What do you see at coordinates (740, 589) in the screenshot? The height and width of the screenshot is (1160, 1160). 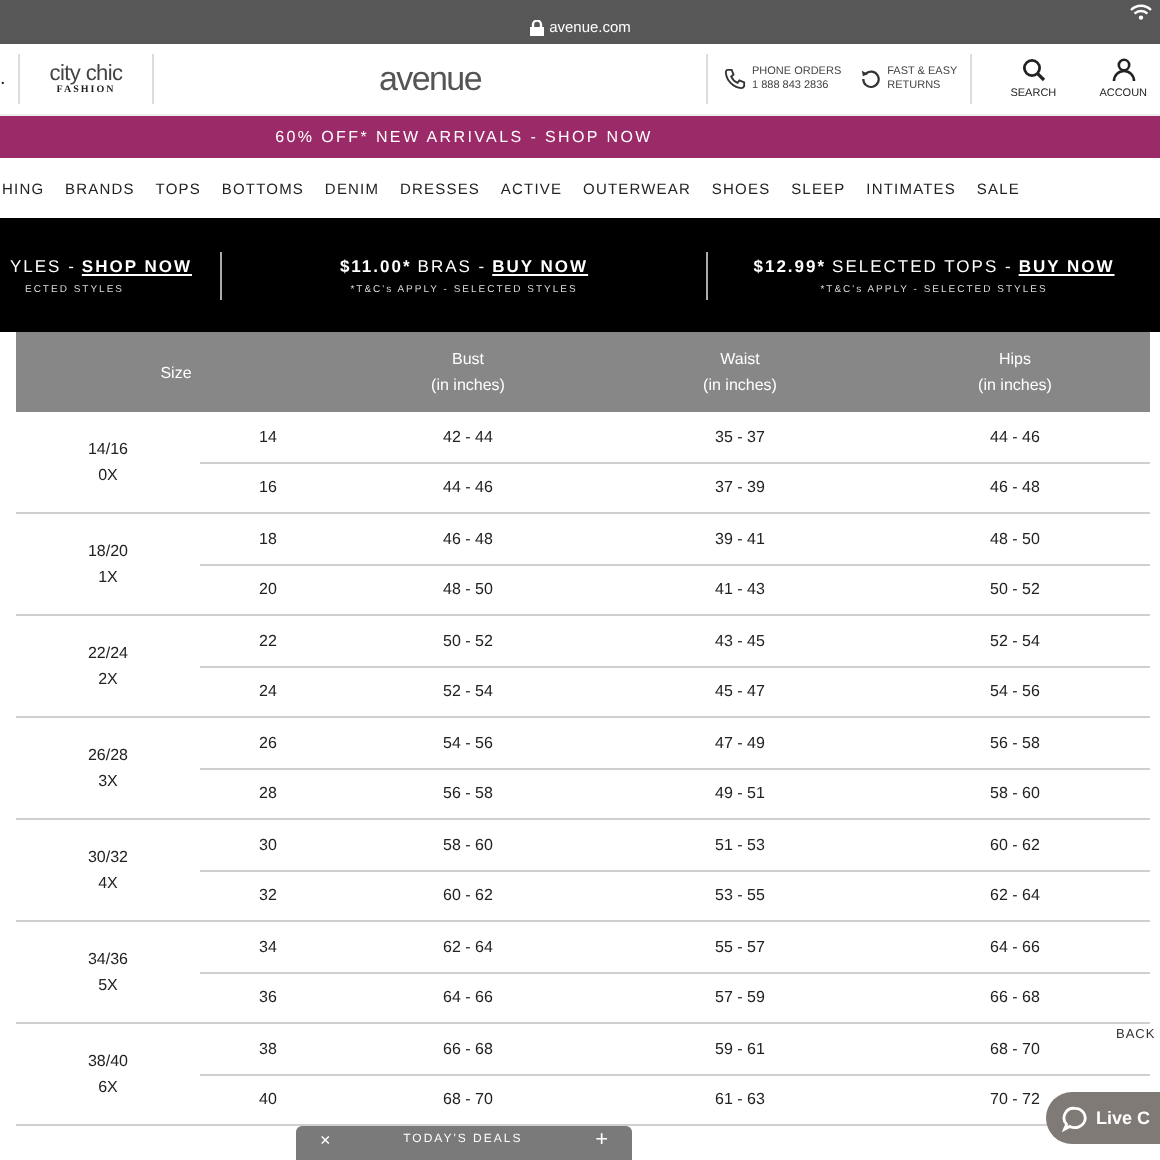 I see `table-cell: 41 - 43` at bounding box center [740, 589].